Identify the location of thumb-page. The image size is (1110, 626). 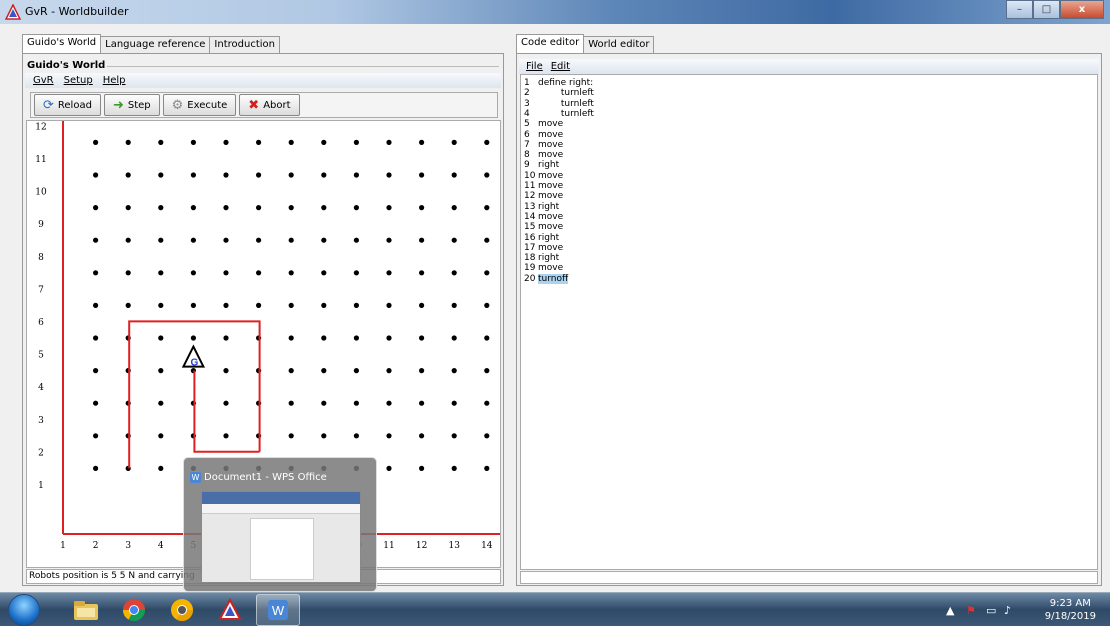
(282, 549).